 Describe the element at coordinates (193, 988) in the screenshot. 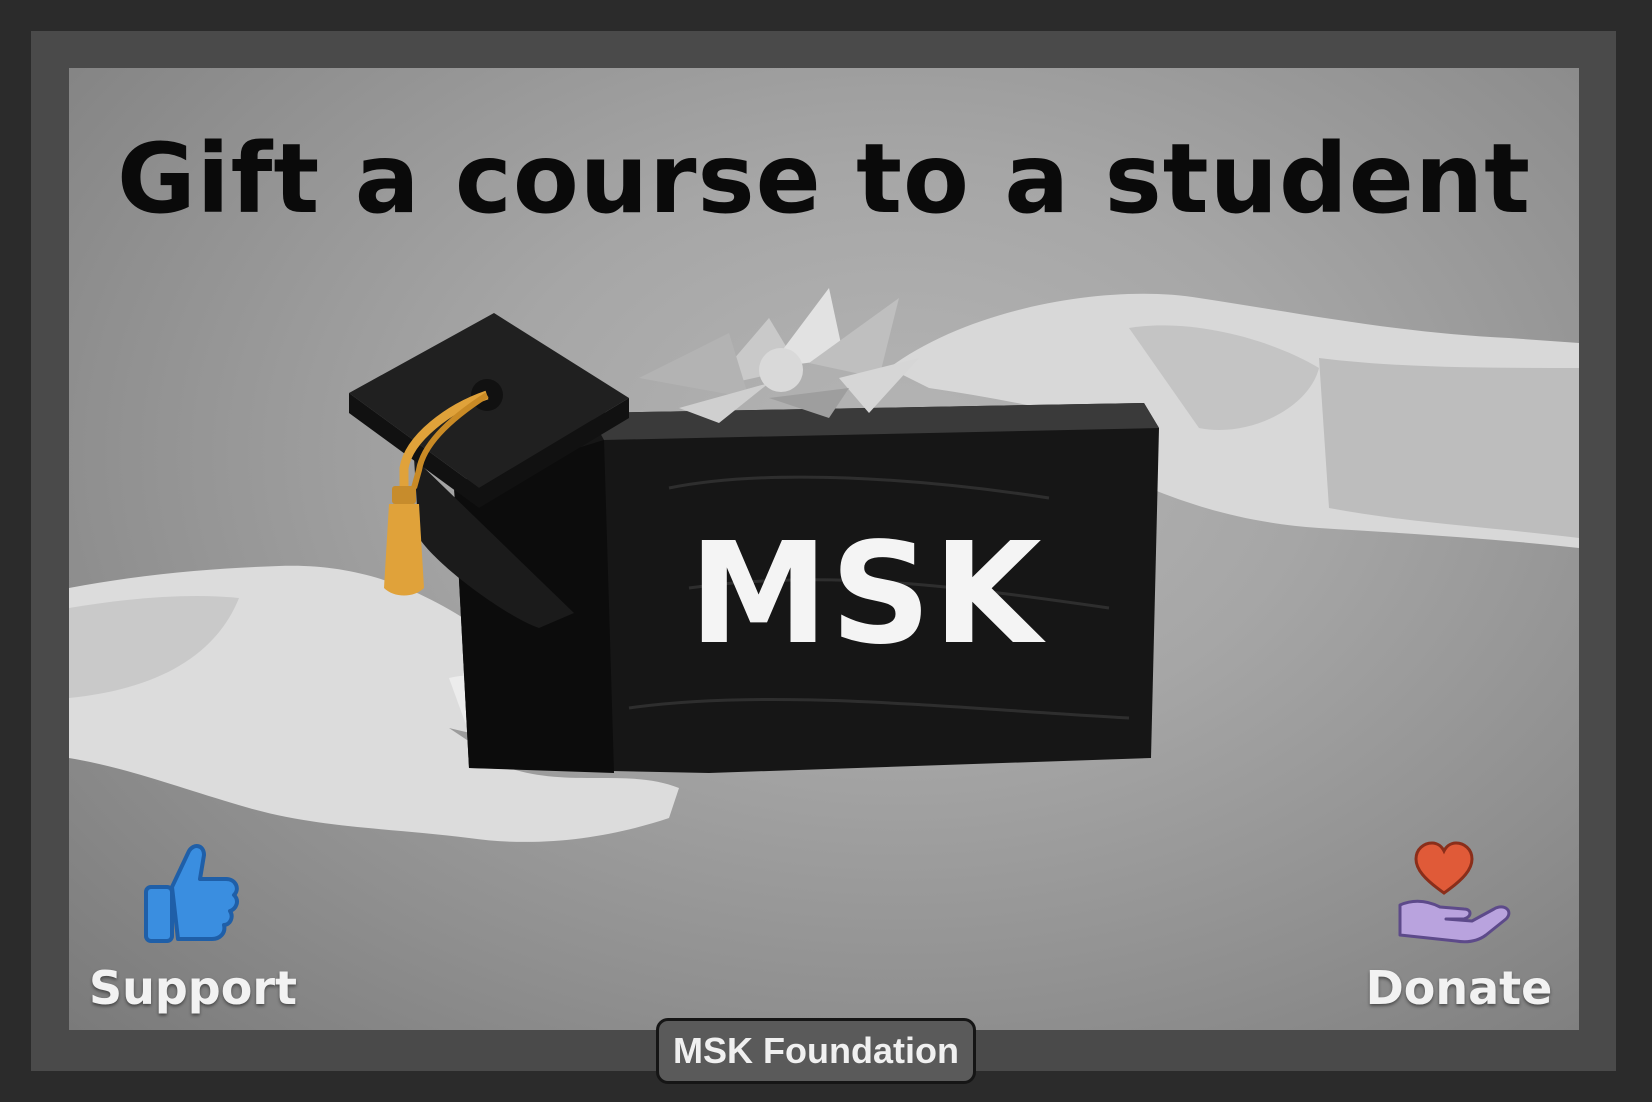

I see `support-label: Support` at that location.